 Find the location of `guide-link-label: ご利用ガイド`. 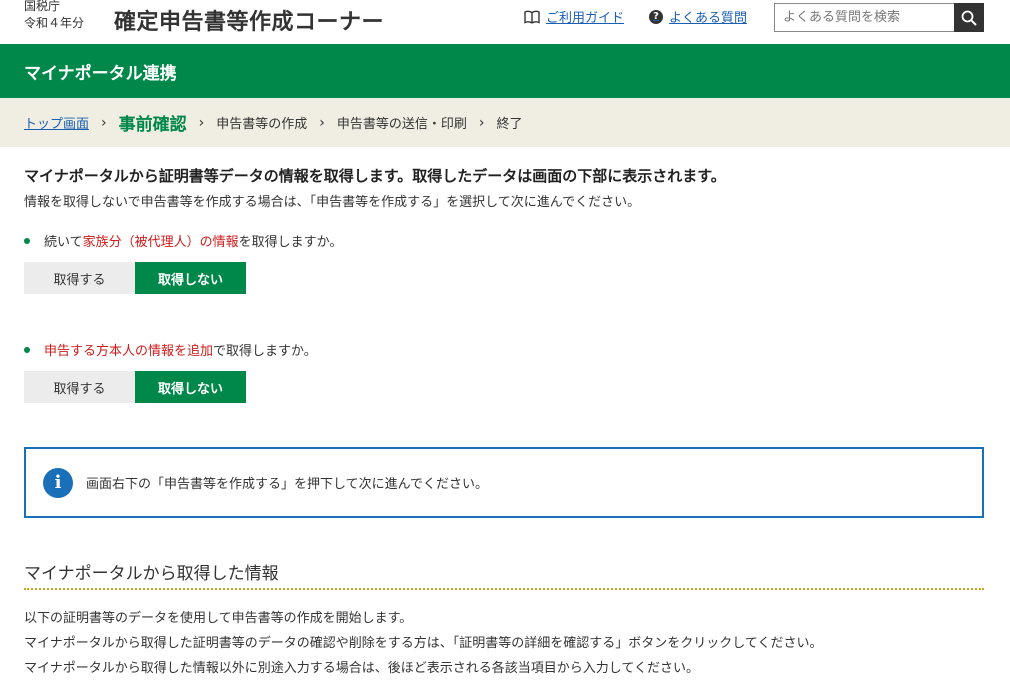

guide-link-label: ご利用ガイド is located at coordinates (585, 18).